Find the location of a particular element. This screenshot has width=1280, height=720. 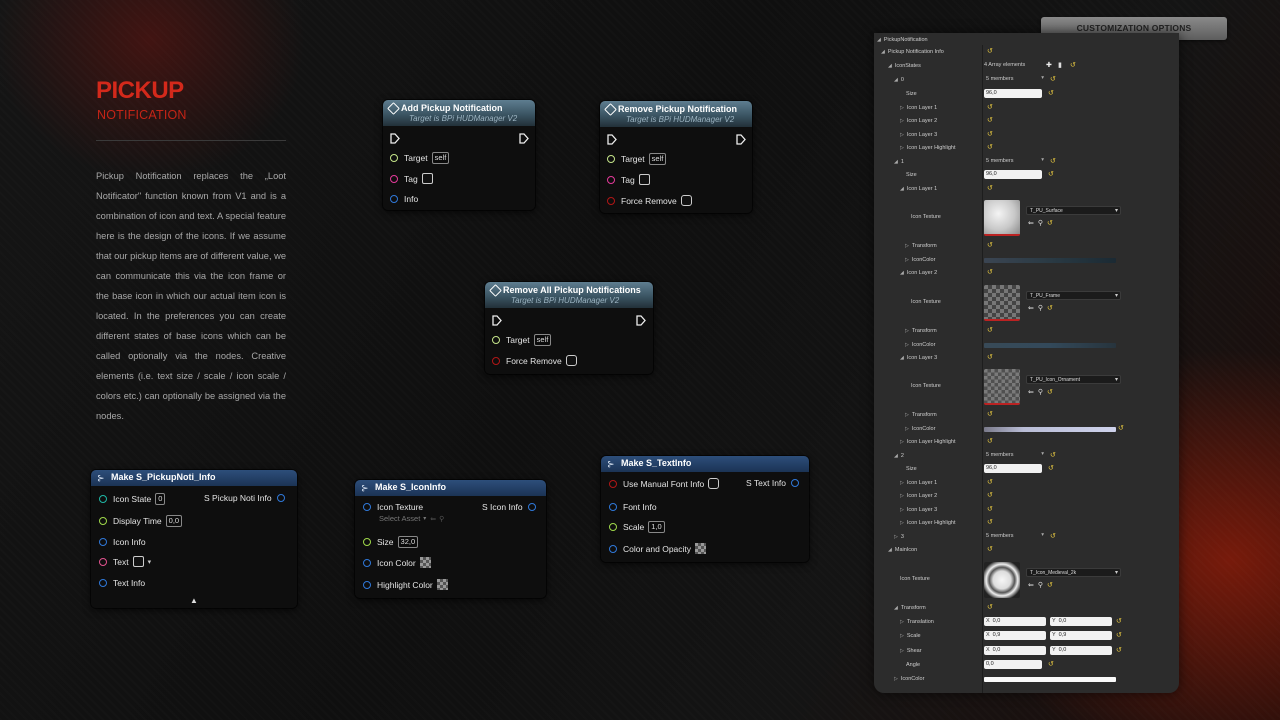

force-remove-pin: Force Remove is located at coordinates (534, 360).